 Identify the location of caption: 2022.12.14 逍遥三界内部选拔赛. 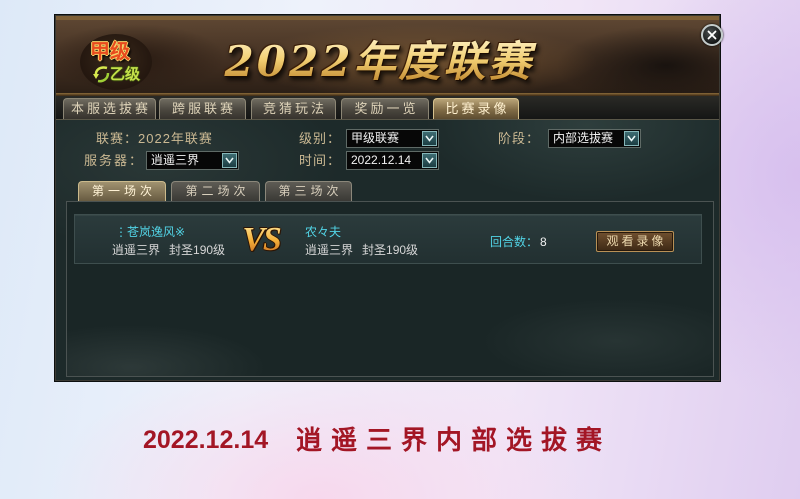
(383, 440).